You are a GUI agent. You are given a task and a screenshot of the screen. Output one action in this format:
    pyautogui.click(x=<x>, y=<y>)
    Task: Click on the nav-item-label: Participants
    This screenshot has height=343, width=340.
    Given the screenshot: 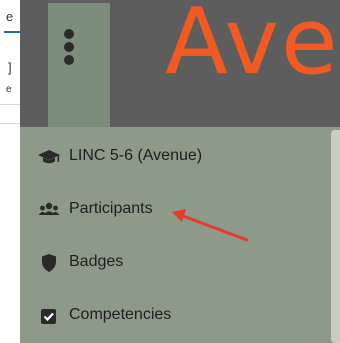 What is the action you would take?
    pyautogui.click(x=111, y=208)
    